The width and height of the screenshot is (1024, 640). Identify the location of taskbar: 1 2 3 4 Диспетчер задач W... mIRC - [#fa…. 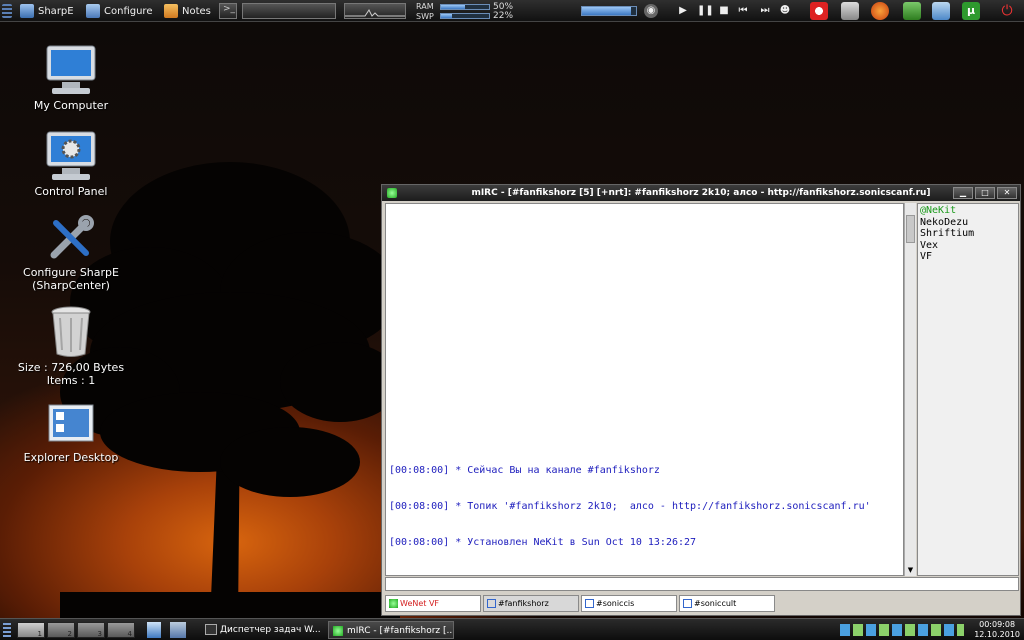
(512, 629).